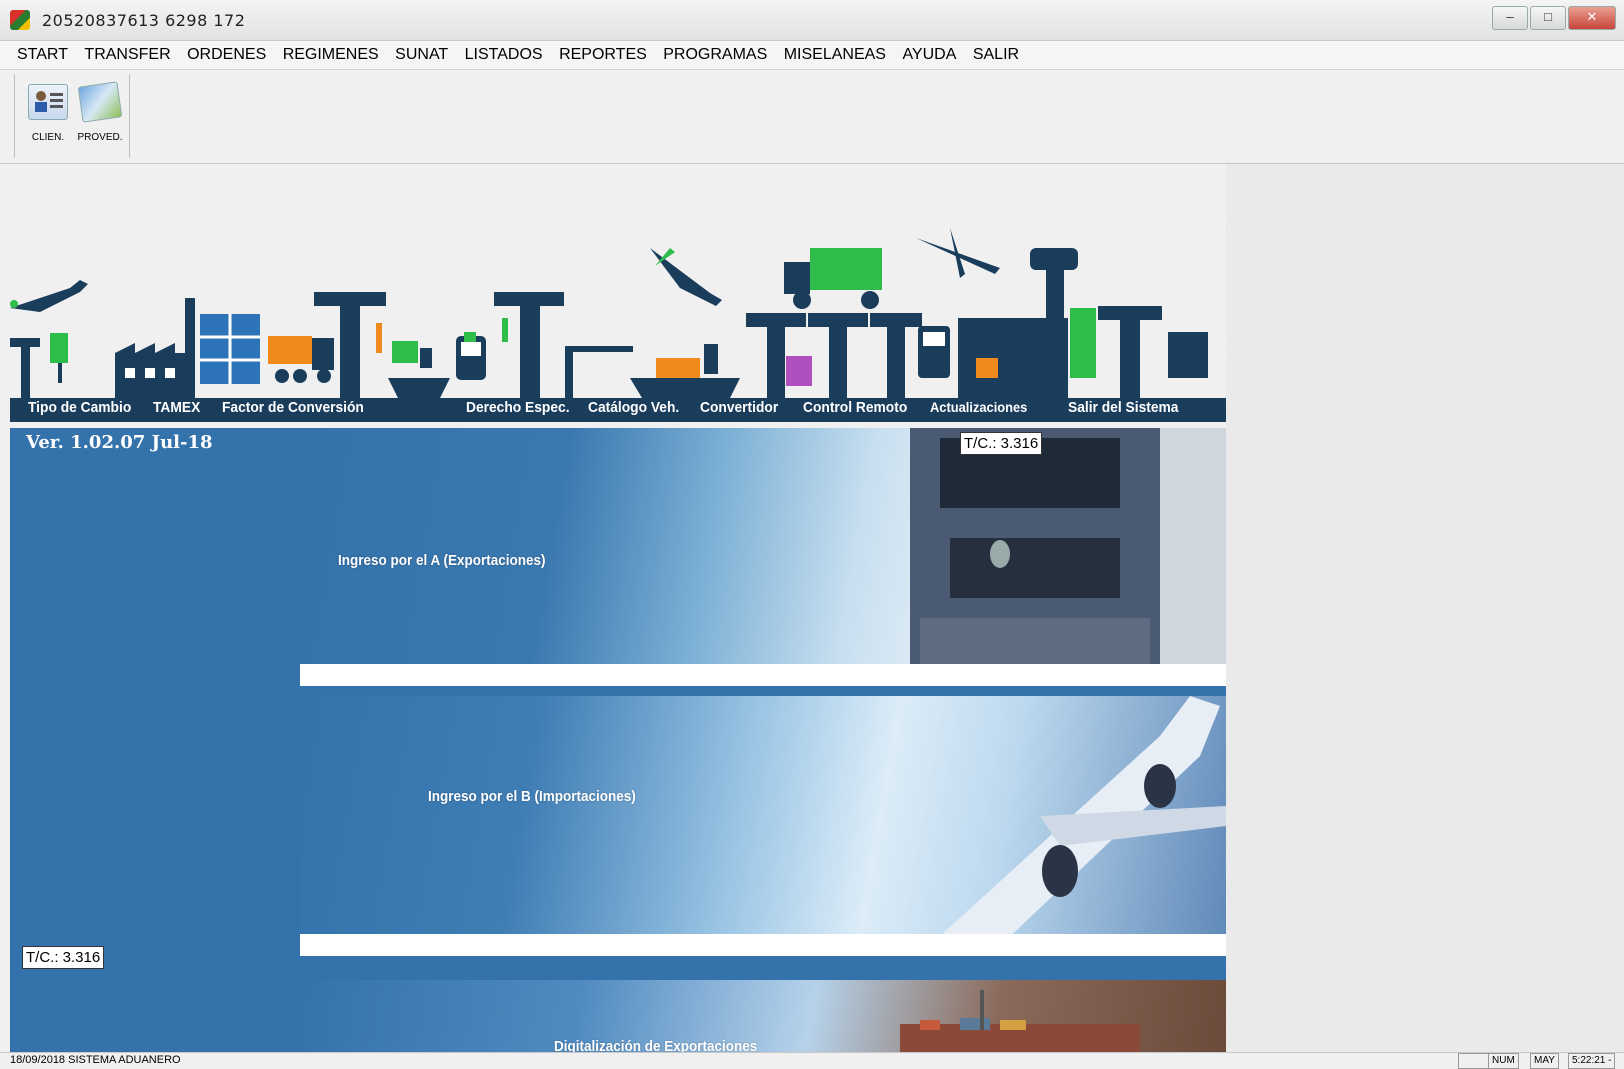  Describe the element at coordinates (996, 55) in the screenshot. I see `menu-salir: SALIR` at that location.